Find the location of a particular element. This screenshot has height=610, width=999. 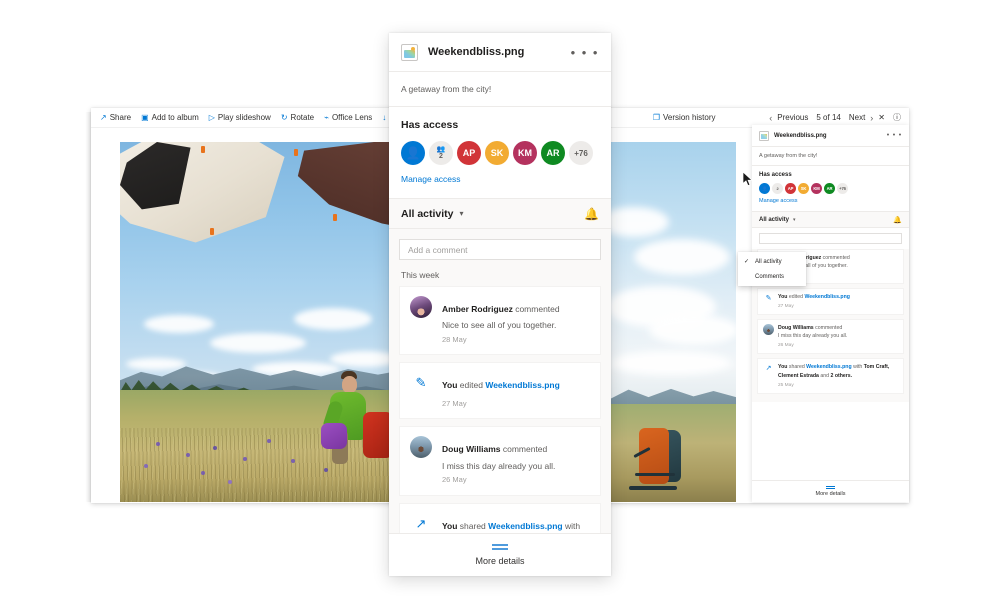

dropdown-item-all-activity: ✓ All activity is located at coordinates (772, 261).